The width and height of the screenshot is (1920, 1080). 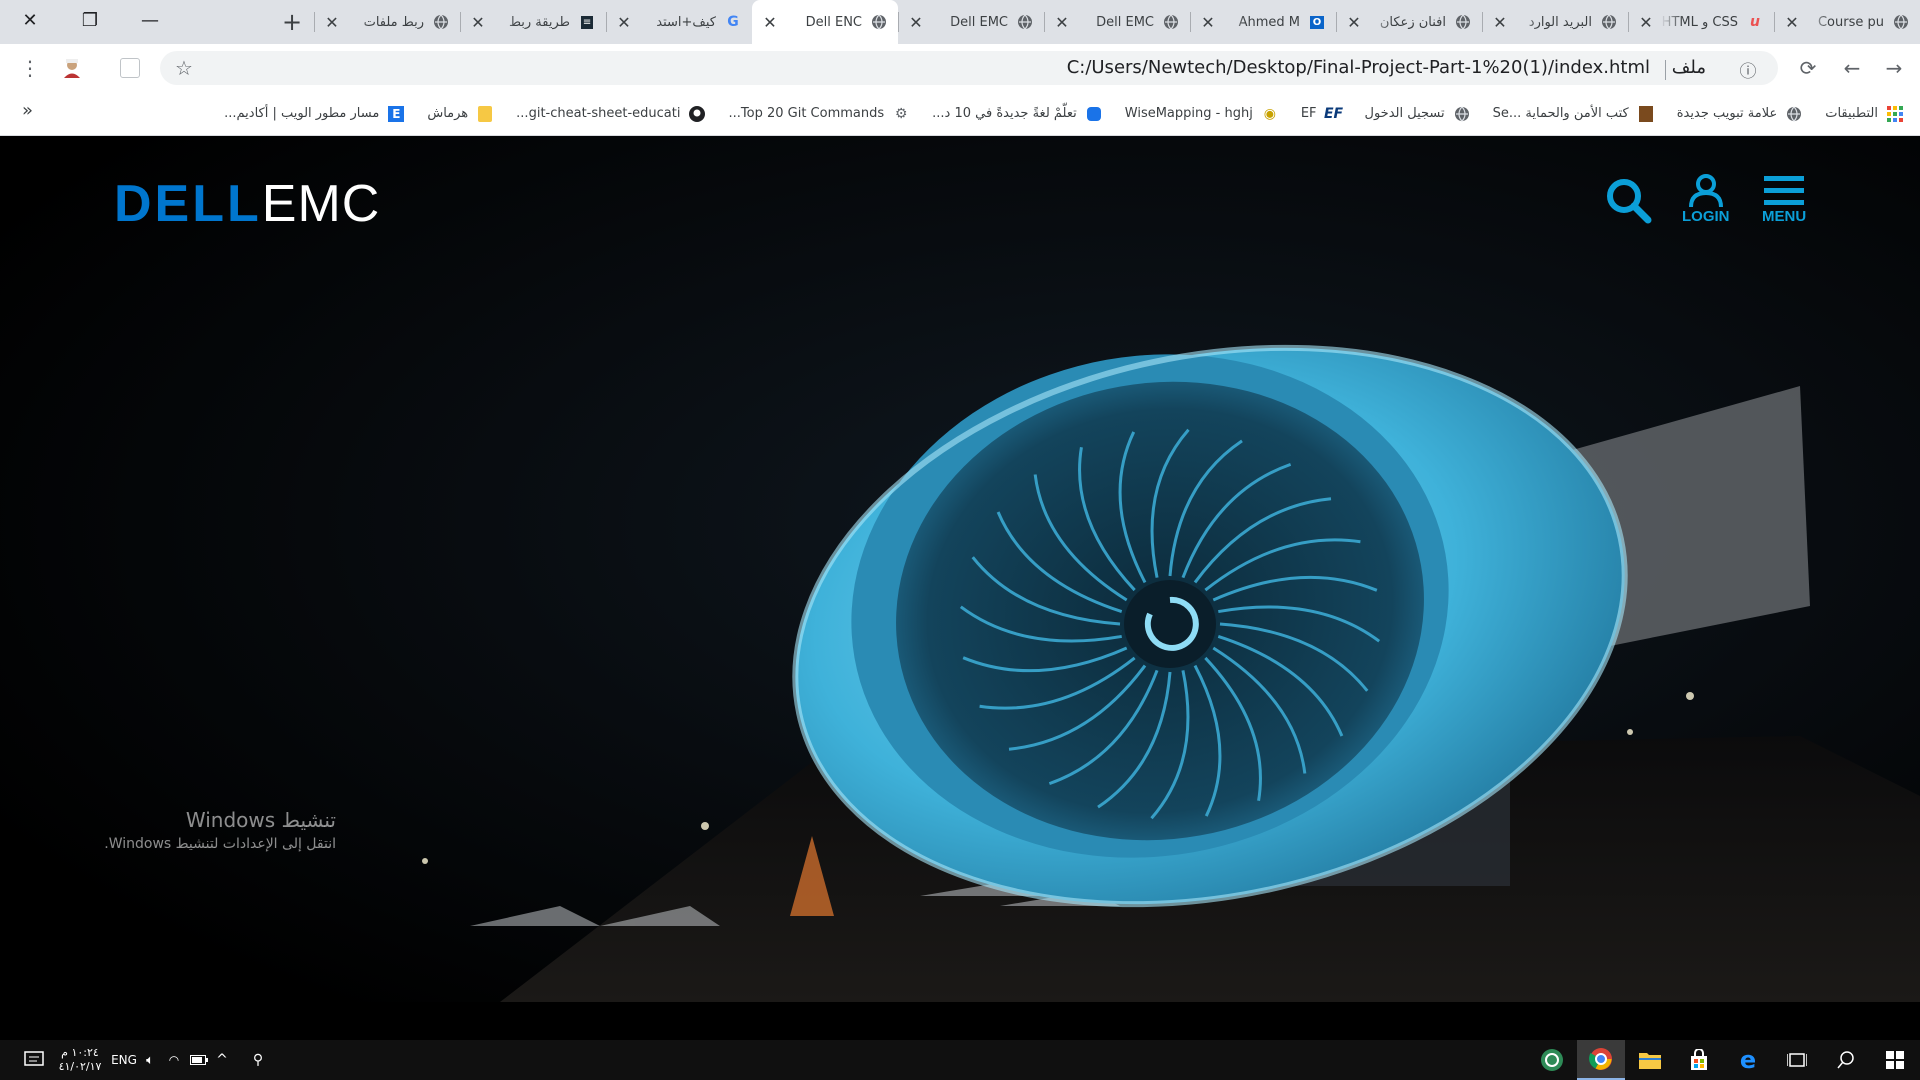 What do you see at coordinates (1650, 1060) in the screenshot?
I see `file-explorer-icon` at bounding box center [1650, 1060].